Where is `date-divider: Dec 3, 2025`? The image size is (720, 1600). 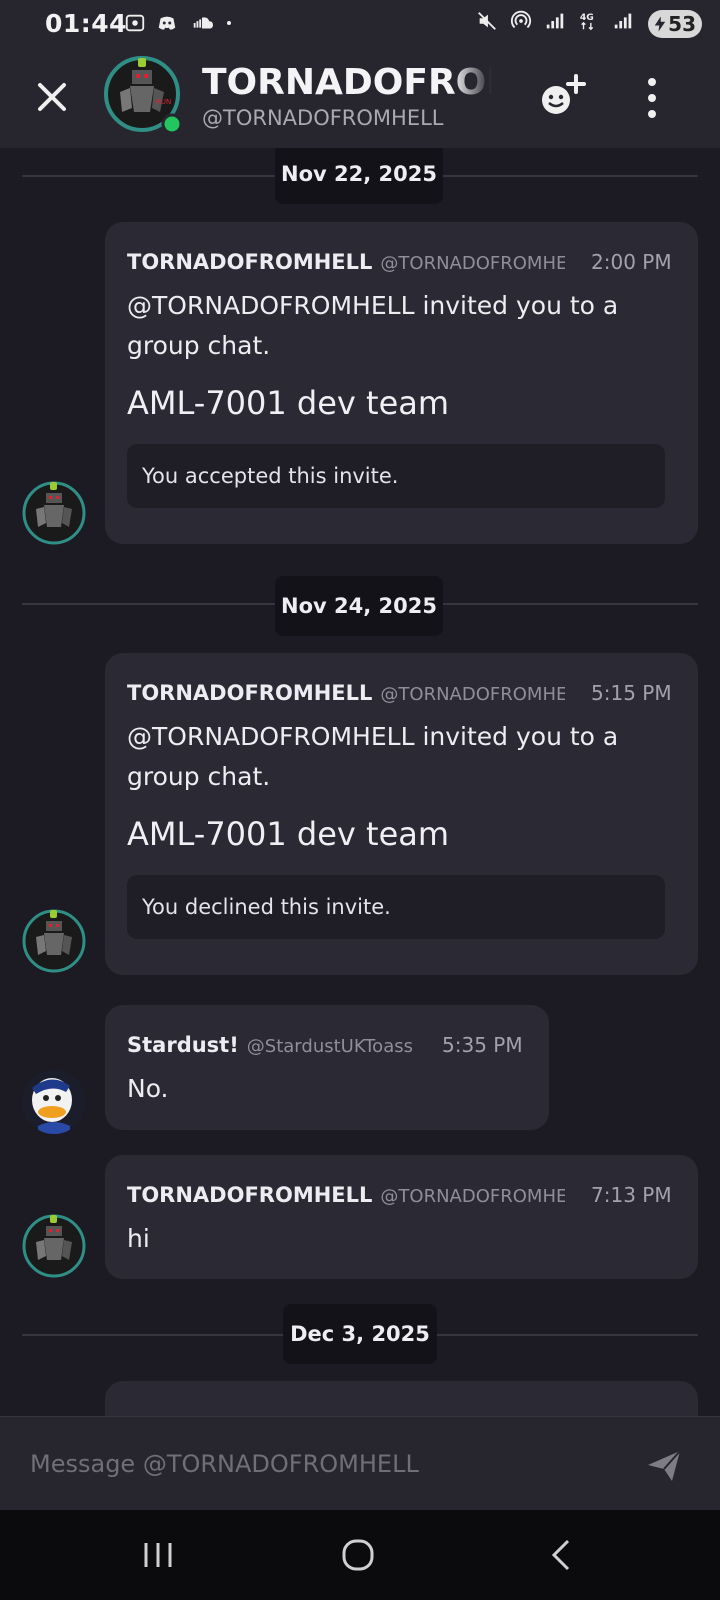
date-divider: Dec 3, 2025 is located at coordinates (360, 1334).